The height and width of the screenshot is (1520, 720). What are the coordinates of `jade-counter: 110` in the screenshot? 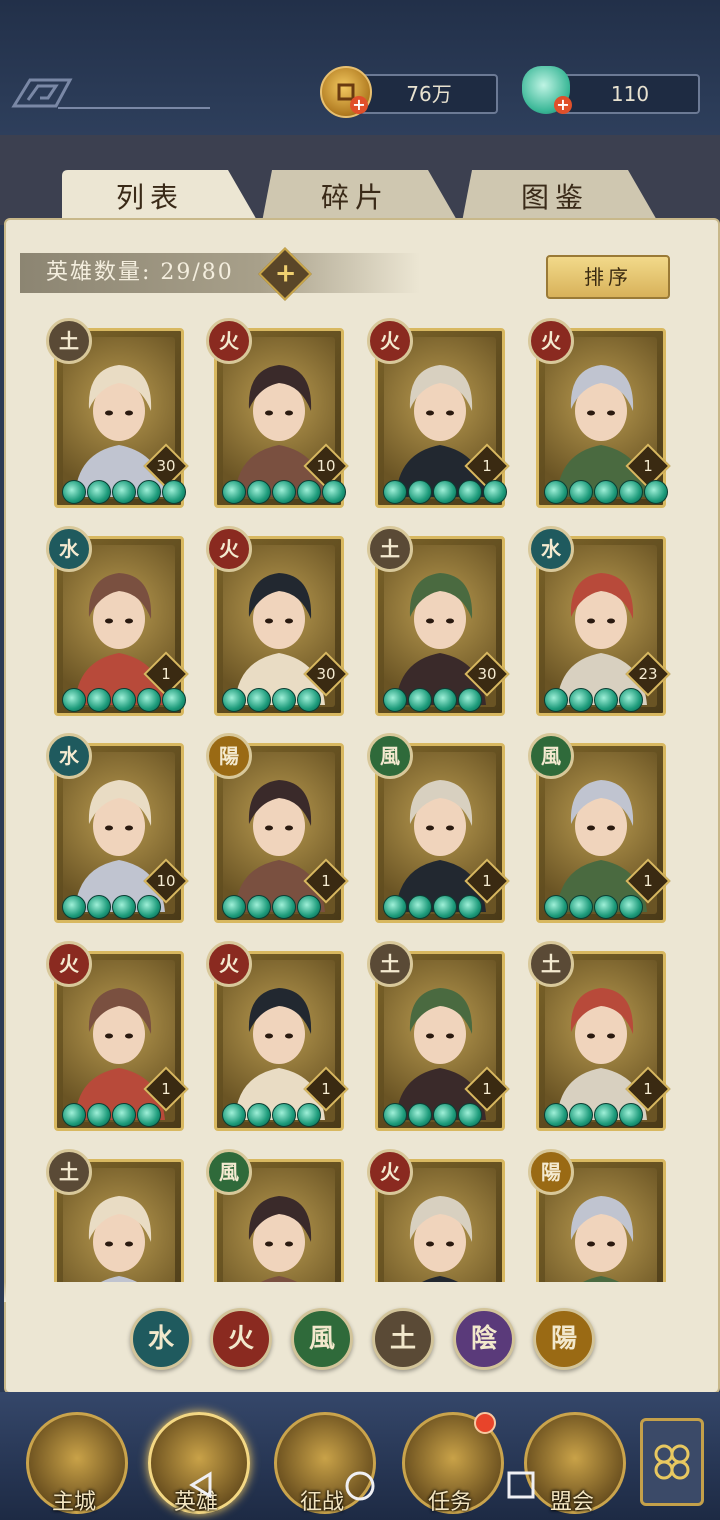 It's located at (630, 94).